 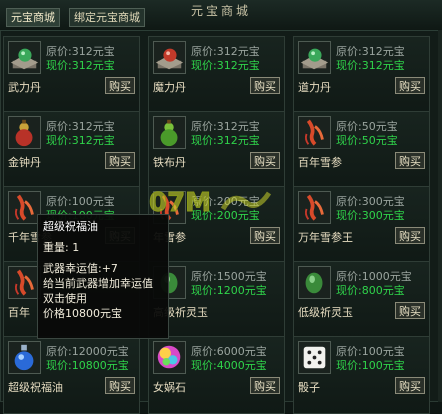 I want to click on shop-item-cell: 原价:312元宝 现价:312元宝 金钟丹 购买, so click(x=71, y=150).